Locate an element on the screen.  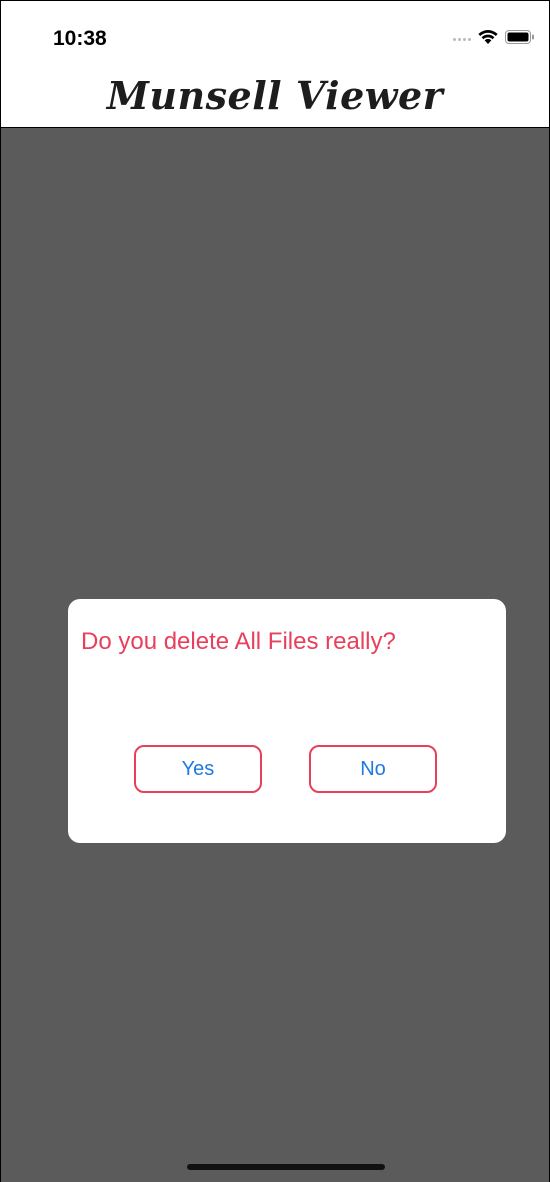
status-time: 10:38 is located at coordinates (80, 38).